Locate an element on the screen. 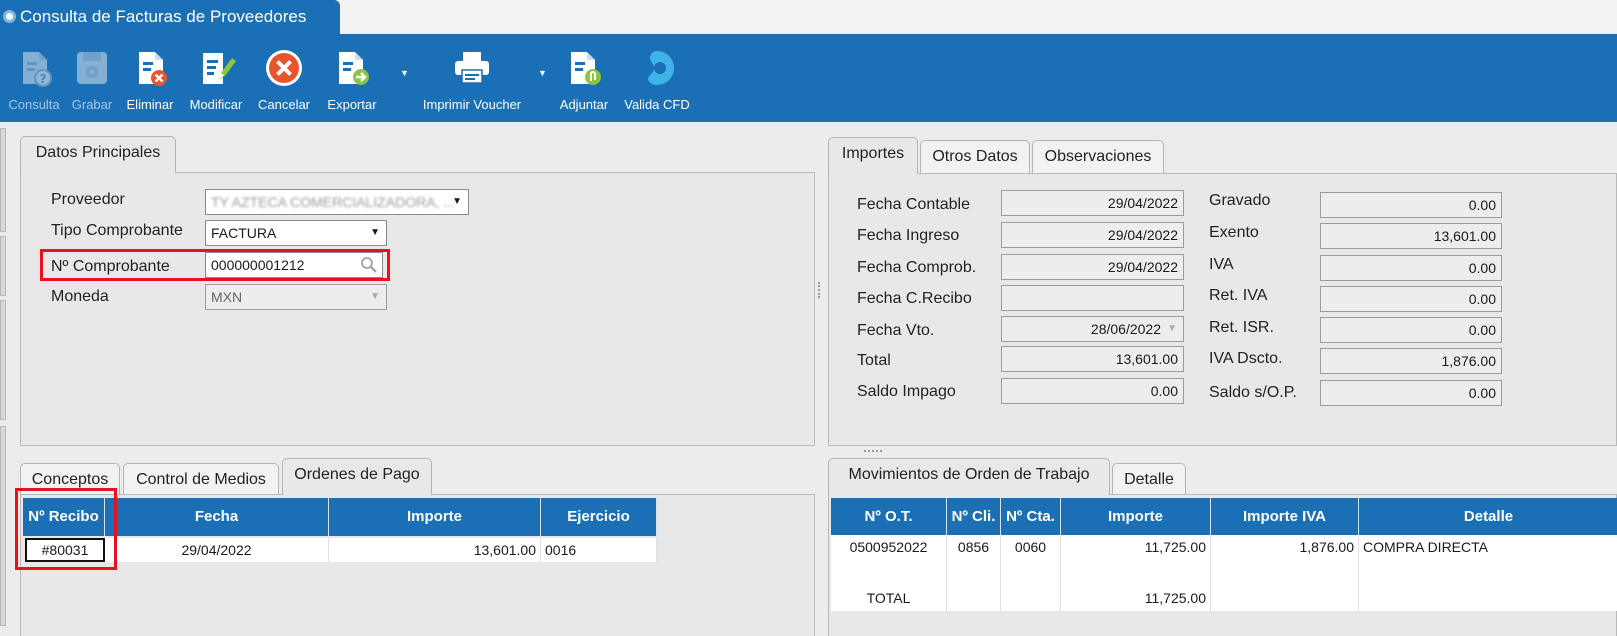 Image resolution: width=1617 pixels, height=636 pixels. fecha-contable-value: 29/04/2022 is located at coordinates (1142, 203).